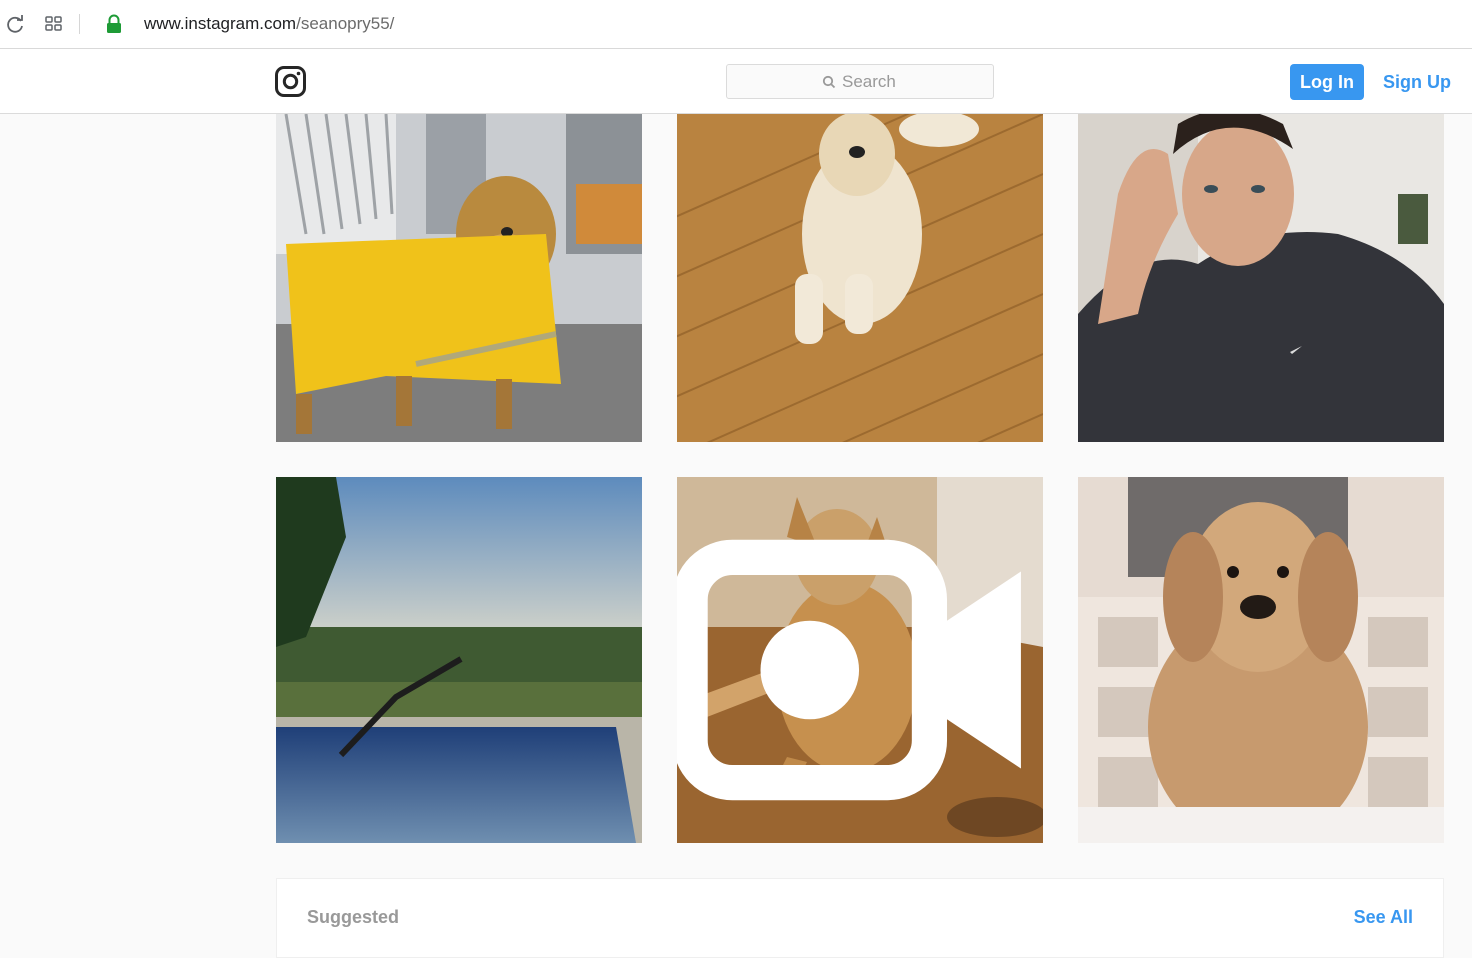 Image resolution: width=1472 pixels, height=958 pixels. Describe the element at coordinates (15, 24) in the screenshot. I see `reload-icon` at that location.